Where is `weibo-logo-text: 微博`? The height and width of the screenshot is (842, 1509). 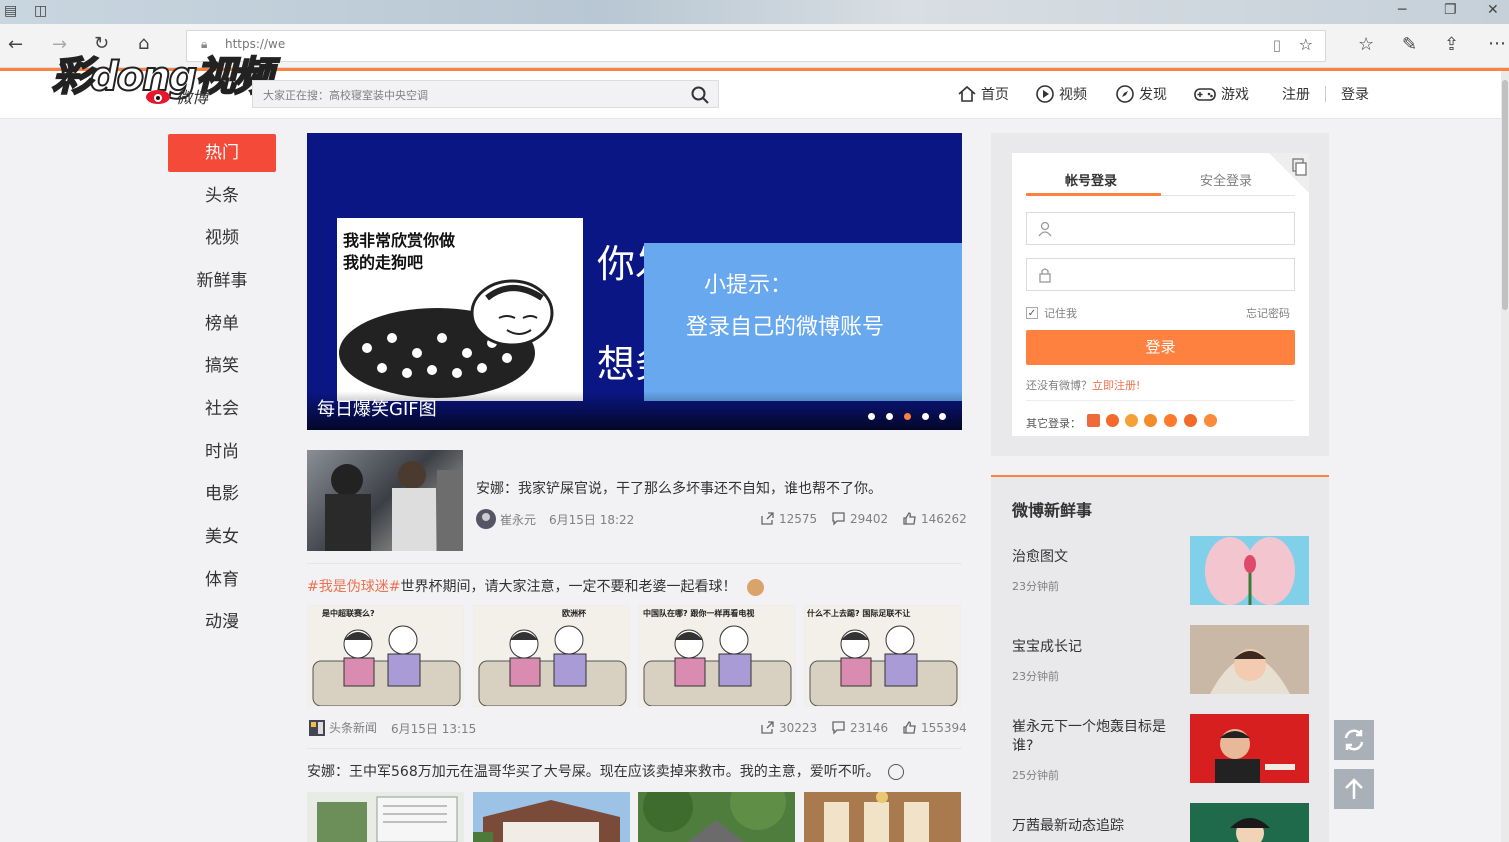
weibo-logo-text: 微博 is located at coordinates (192, 96).